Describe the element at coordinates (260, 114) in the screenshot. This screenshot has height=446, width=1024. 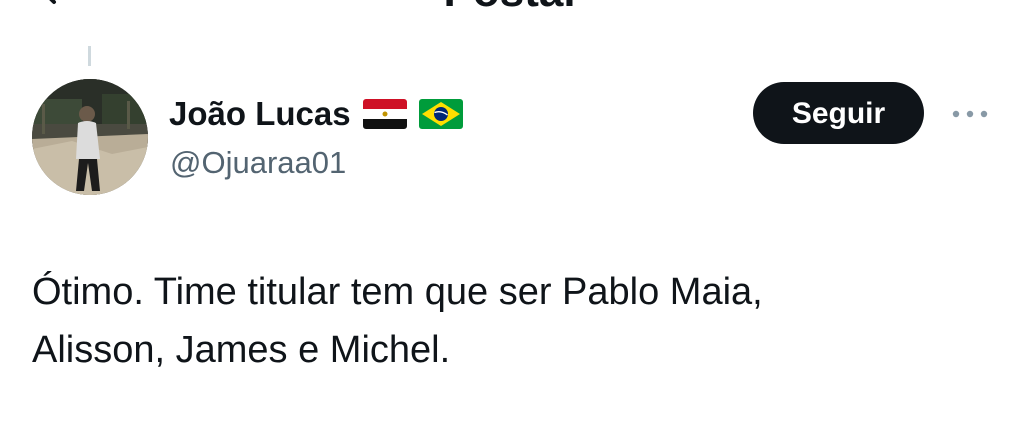
I see `author-display-name: João Lucas` at that location.